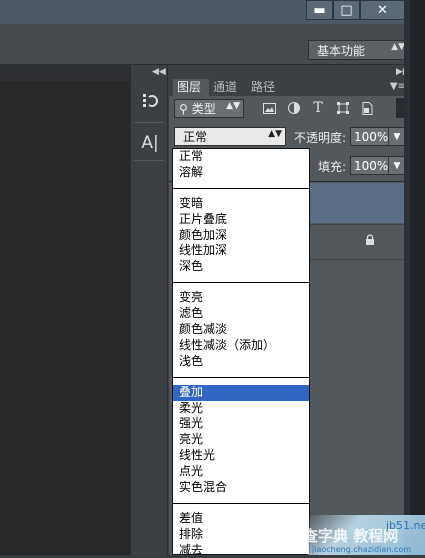 Image resolution: width=425 pixels, height=558 pixels. What do you see at coordinates (241, 157) in the screenshot?
I see `blend-mode-menu-item: 正常` at bounding box center [241, 157].